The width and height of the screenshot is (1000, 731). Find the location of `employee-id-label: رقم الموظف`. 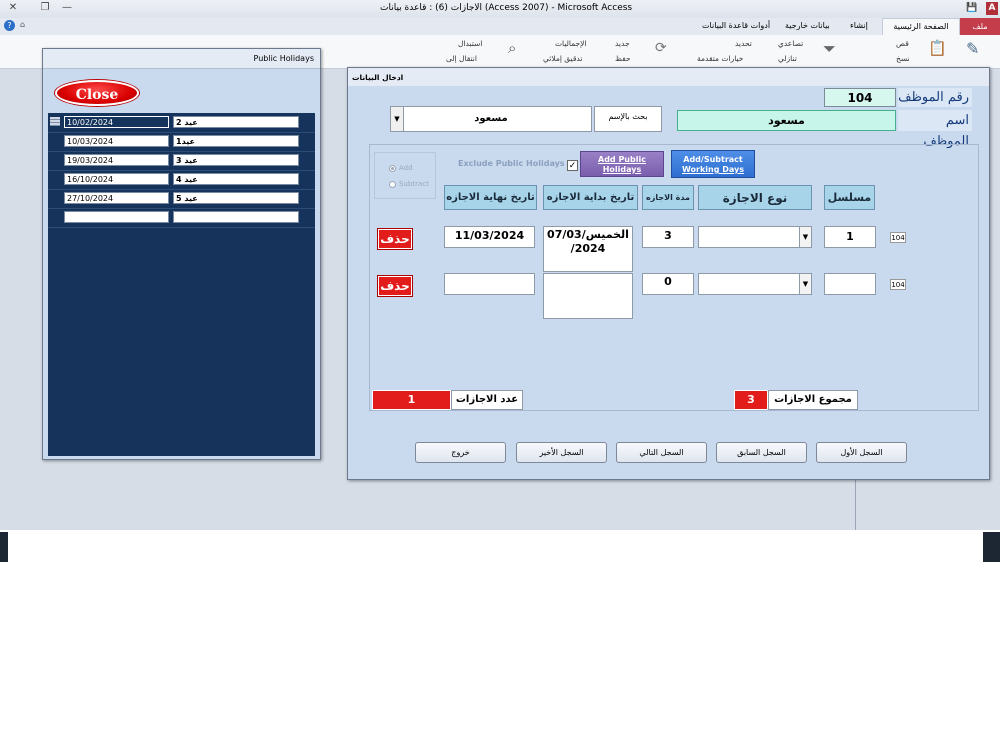

employee-id-label: رقم الموظف is located at coordinates (935, 97).